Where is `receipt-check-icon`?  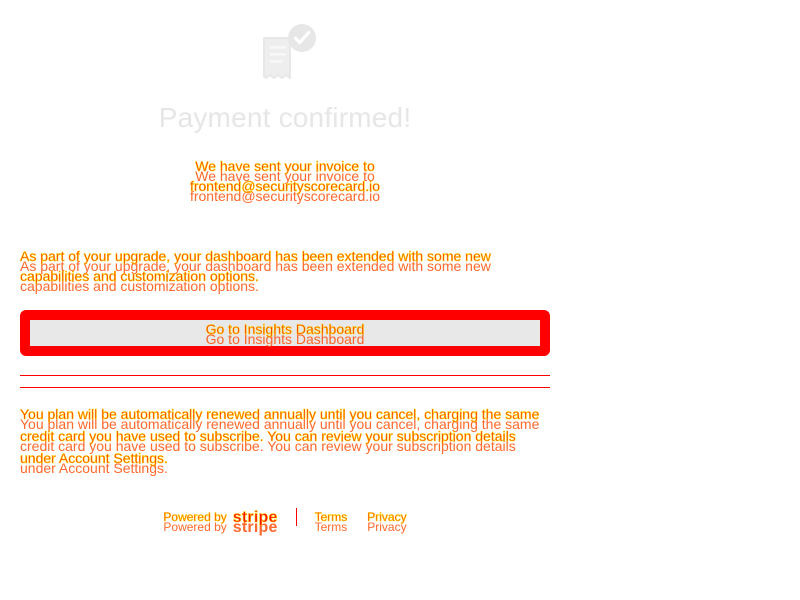 receipt-check-icon is located at coordinates (289, 53).